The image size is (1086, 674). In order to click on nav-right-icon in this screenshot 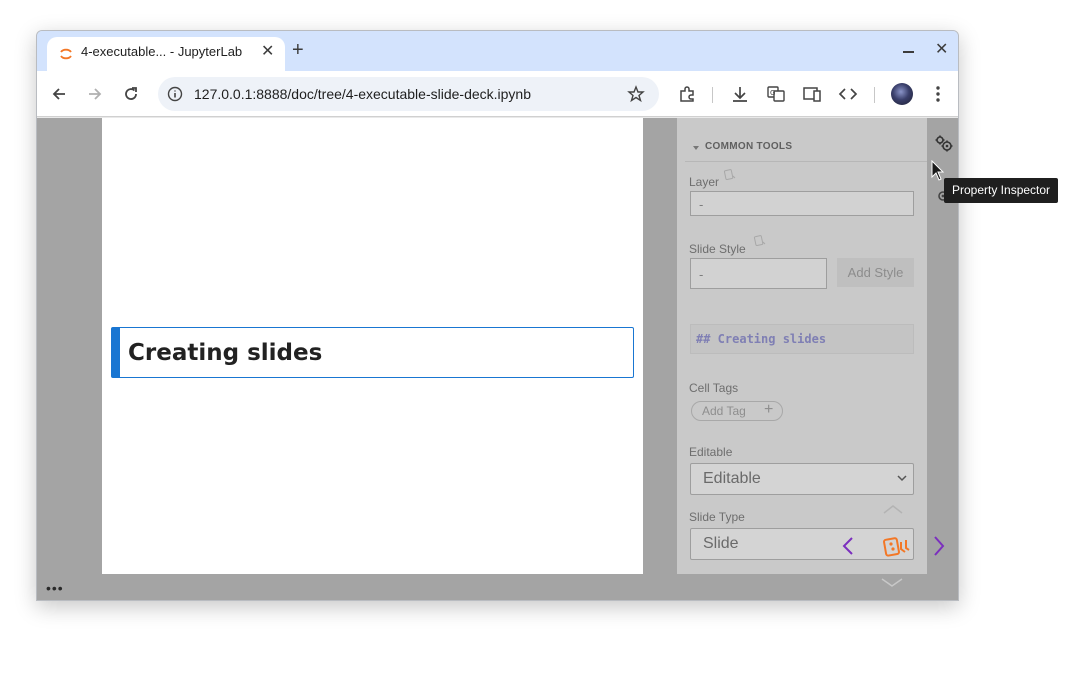, I will do `click(939, 546)`.